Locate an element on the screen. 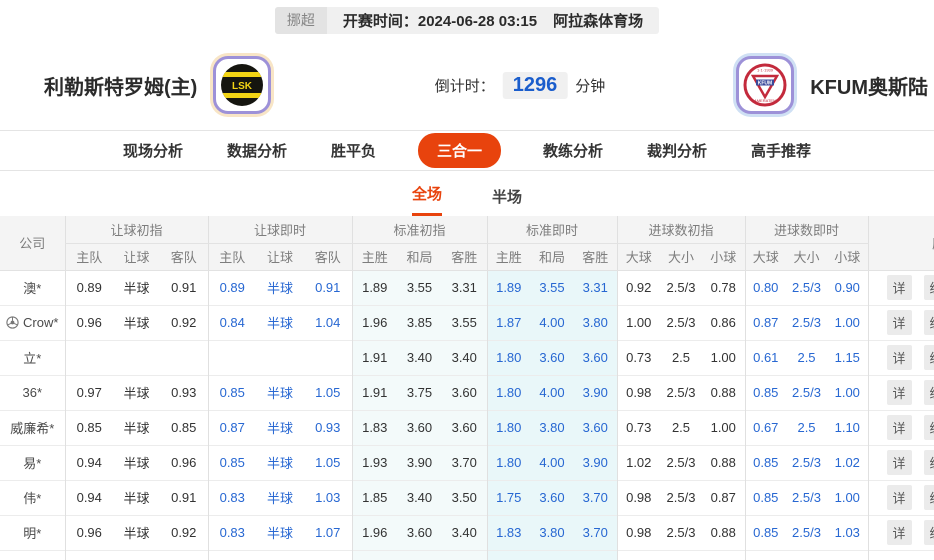 The width and height of the screenshot is (934, 560). nav-tab-3: 三合一 is located at coordinates (459, 150).